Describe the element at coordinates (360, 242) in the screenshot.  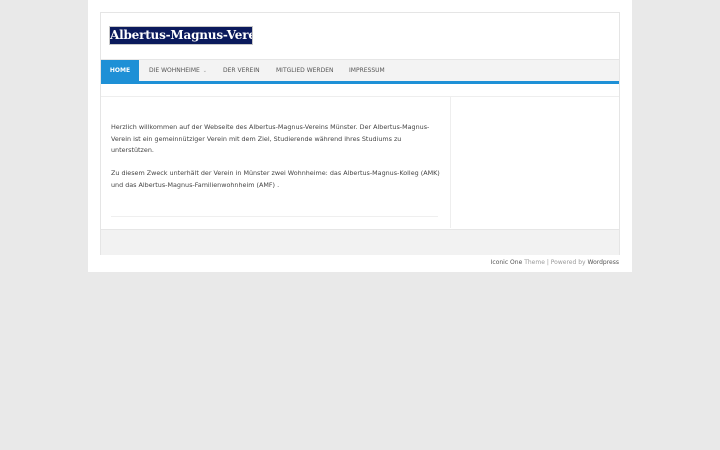
I see `footer-band` at that location.